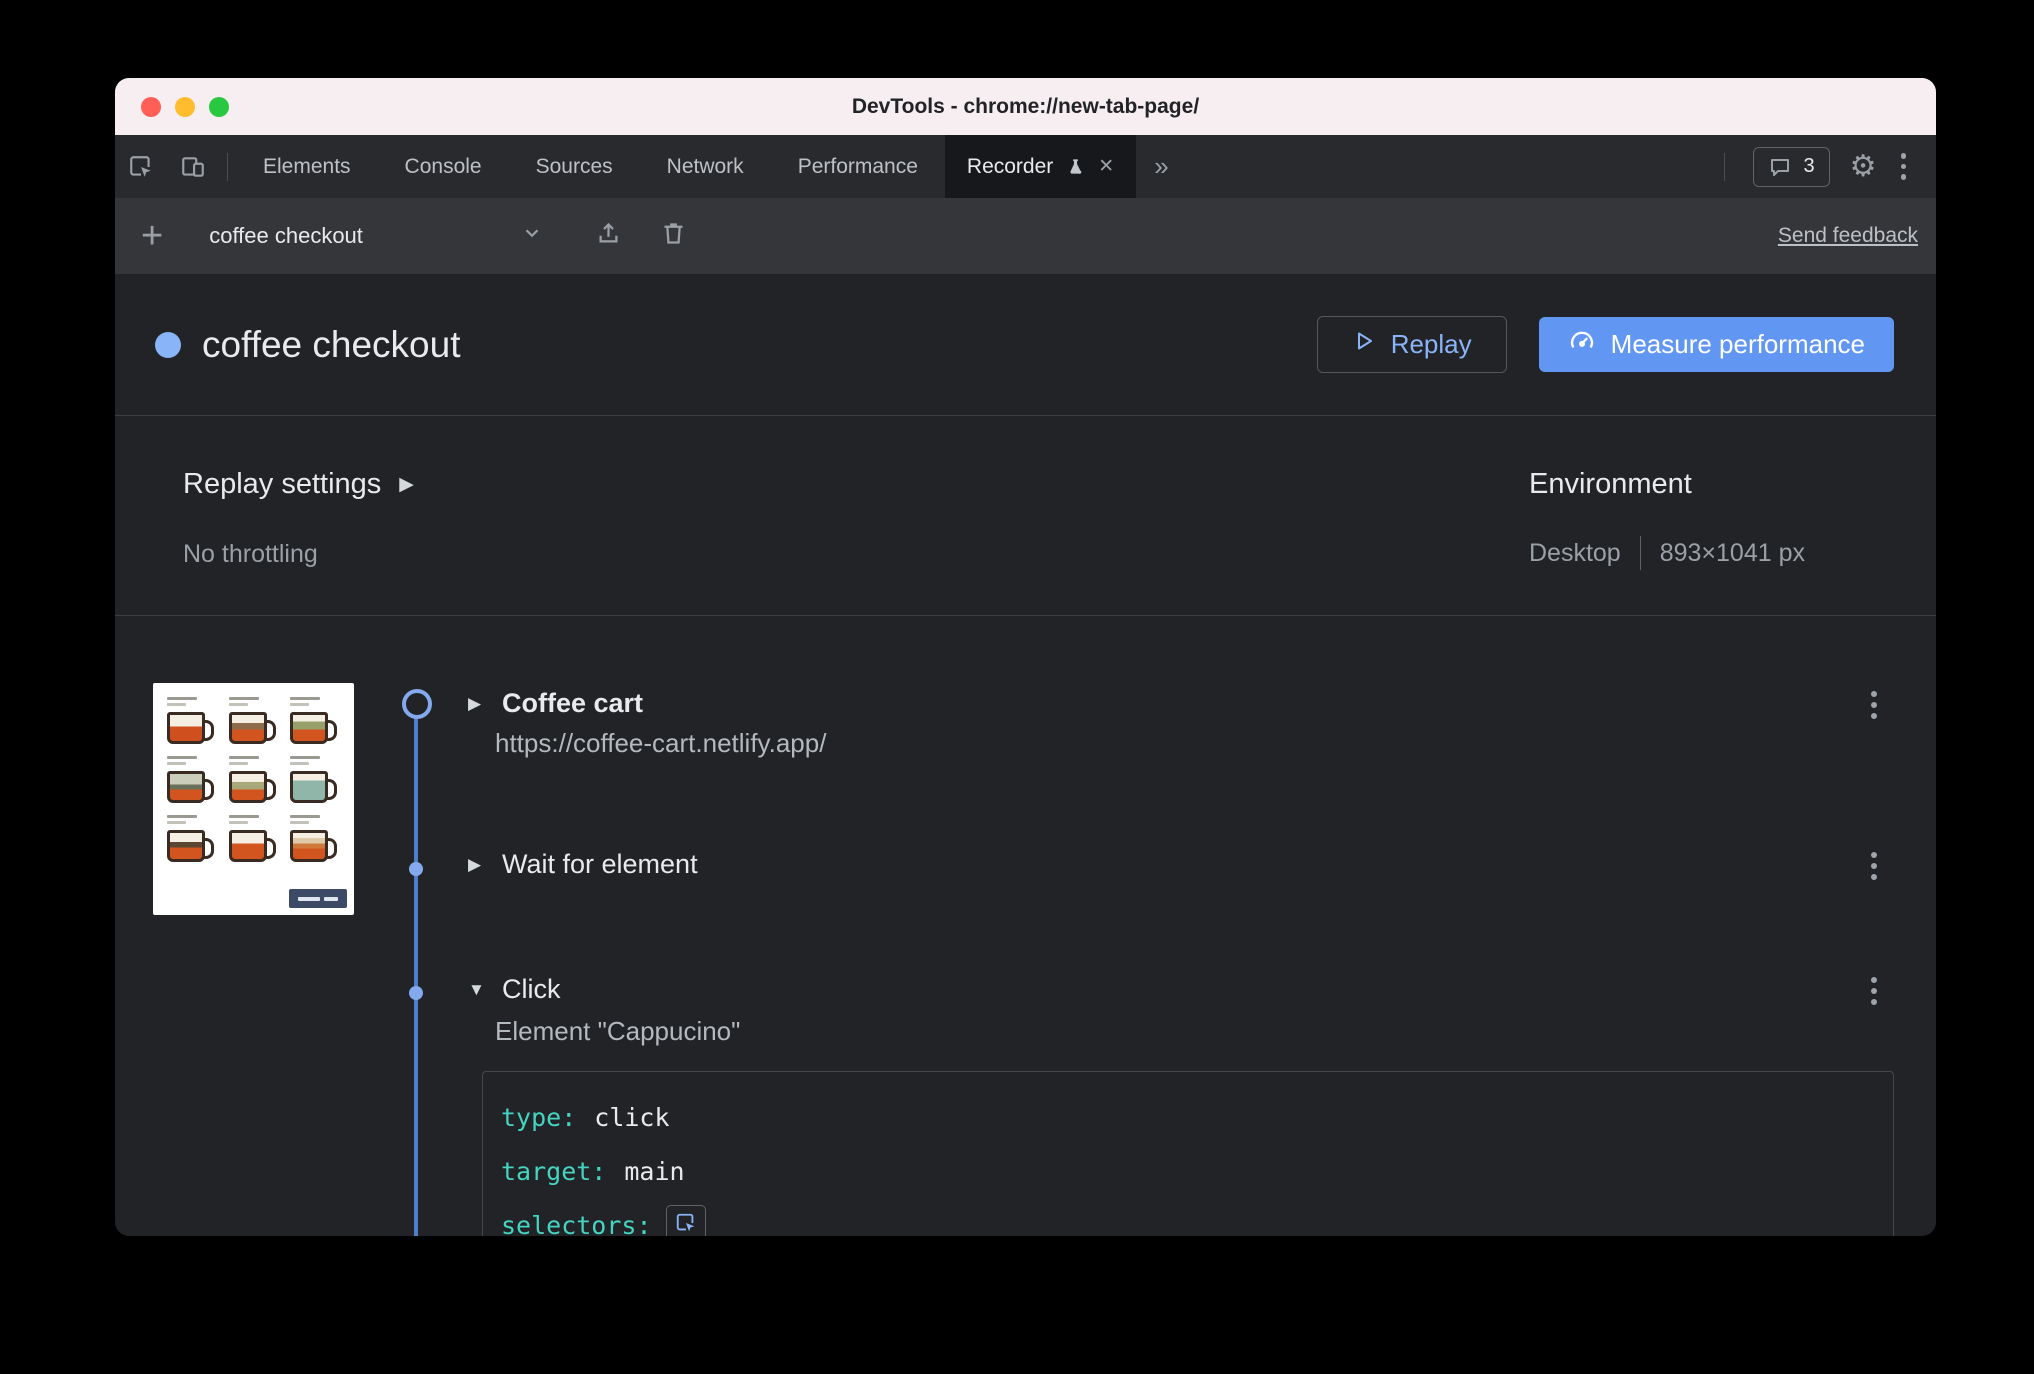  Describe the element at coordinates (219, 106) in the screenshot. I see `zoom-window-button` at that location.